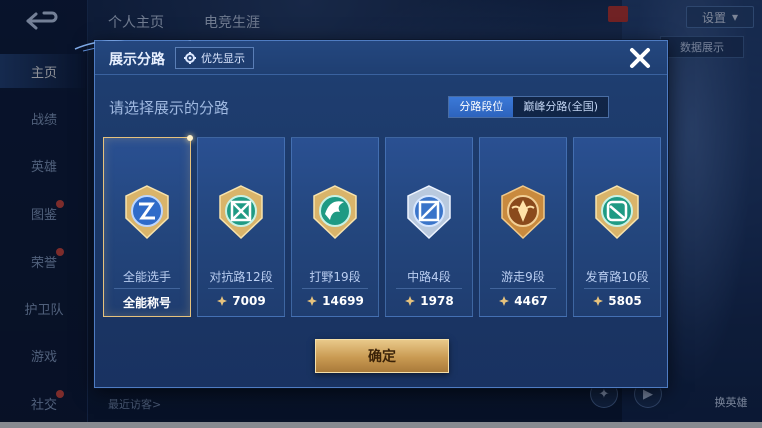 The width and height of the screenshot is (762, 428). I want to click on lane-card-roam: 游走9段 4467, so click(523, 227).